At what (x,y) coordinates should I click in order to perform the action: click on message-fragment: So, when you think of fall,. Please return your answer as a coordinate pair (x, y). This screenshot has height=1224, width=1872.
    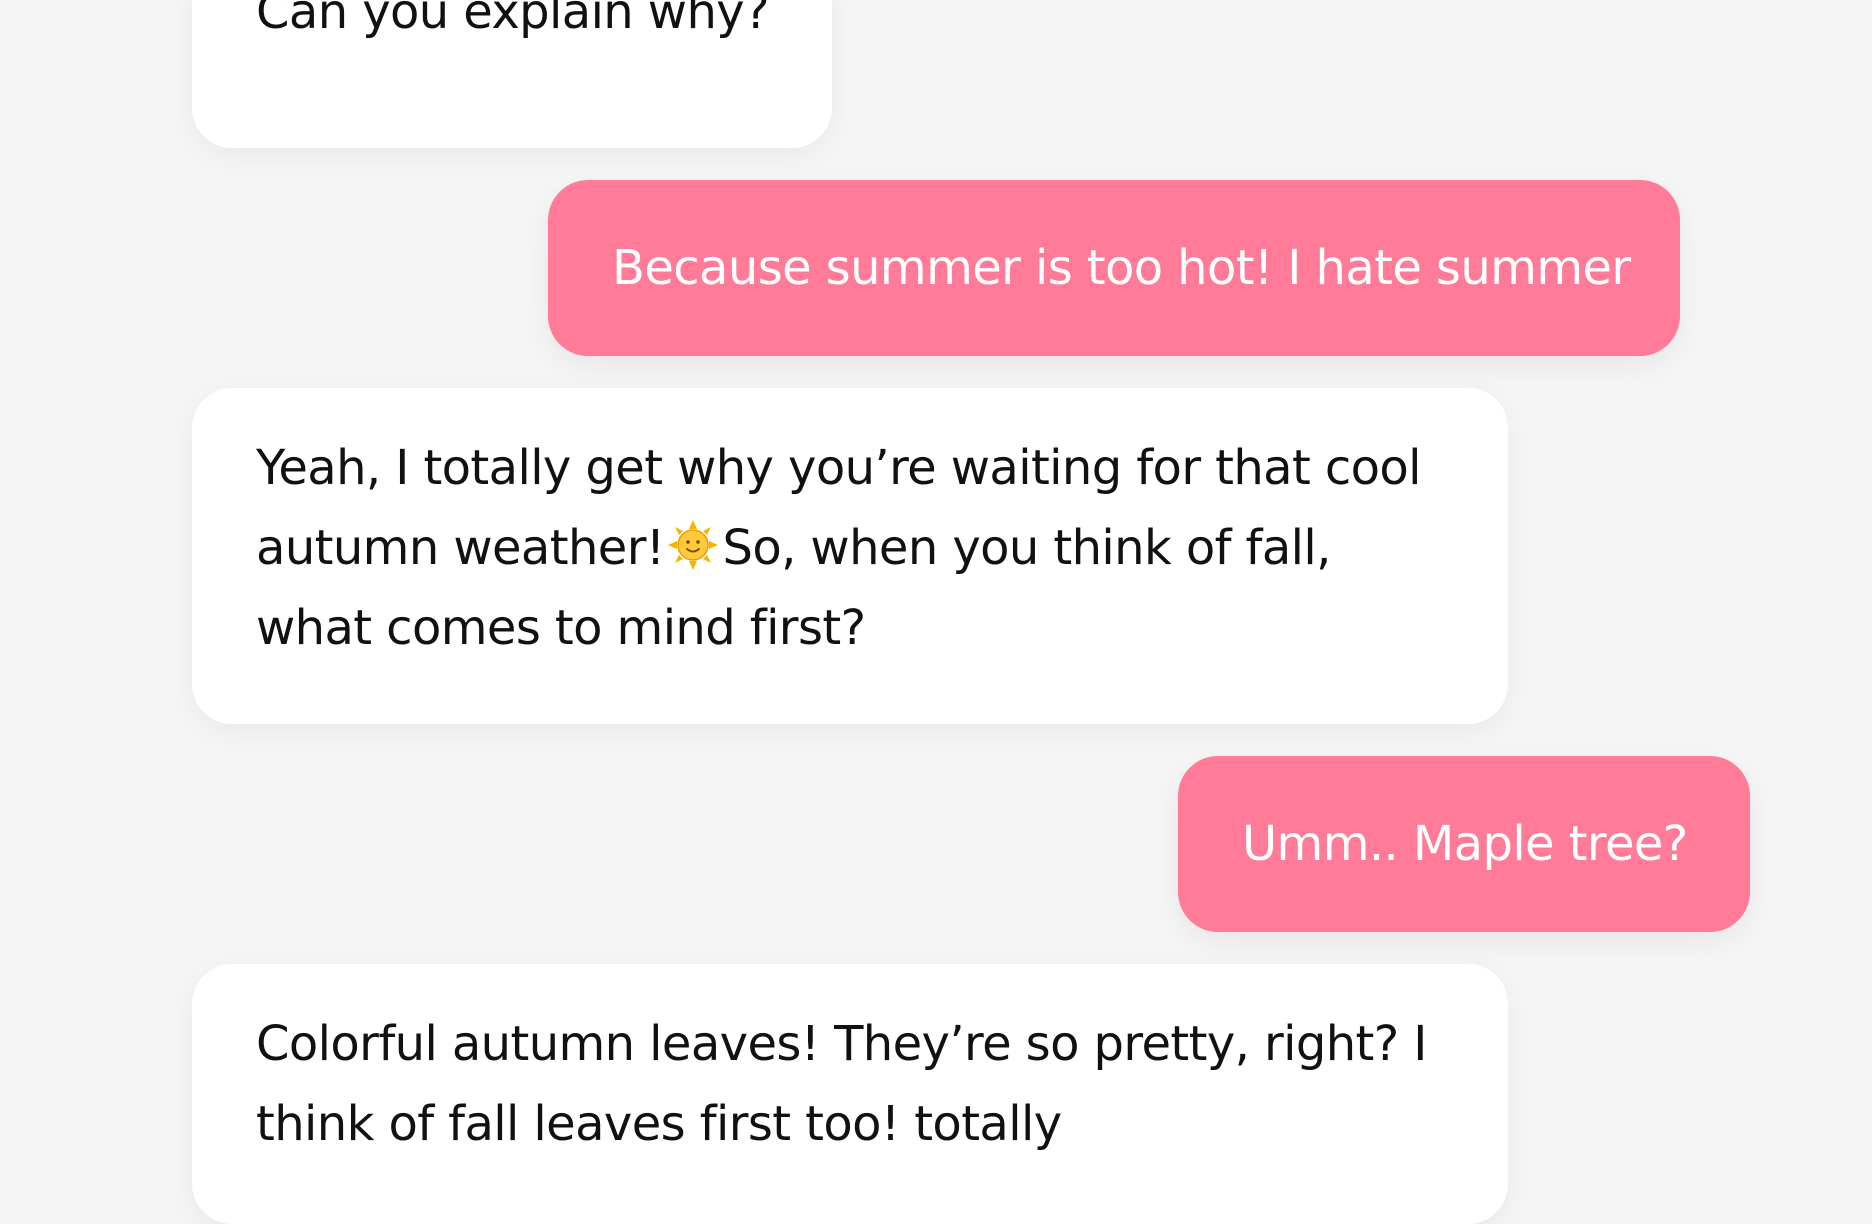
    Looking at the image, I should click on (1026, 548).